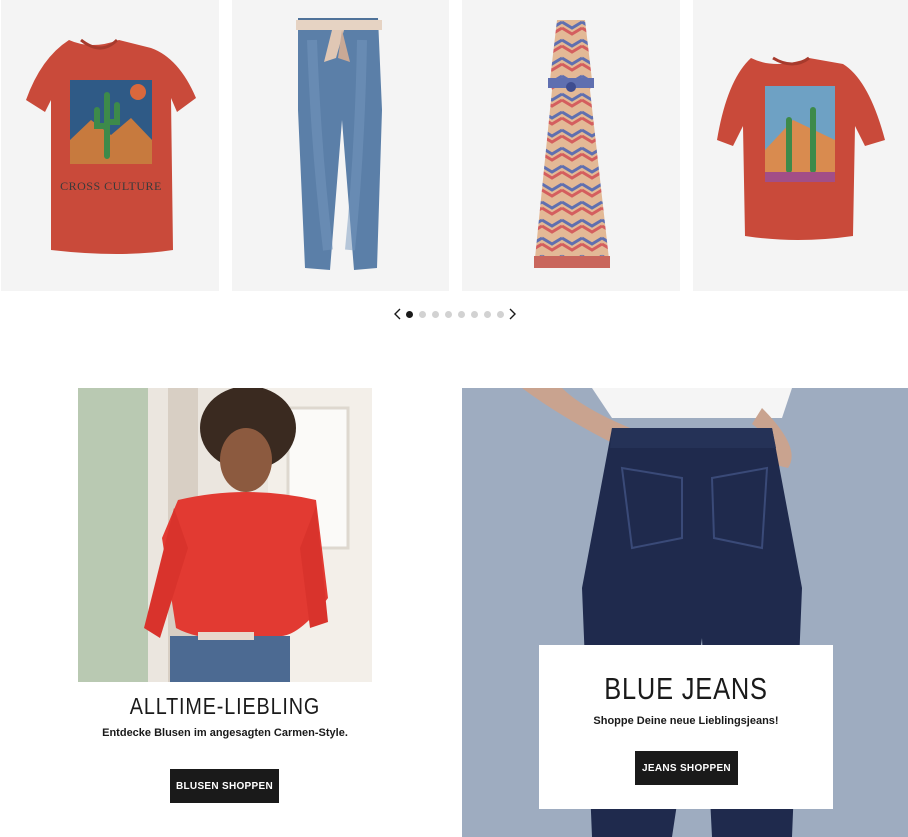  What do you see at coordinates (225, 535) in the screenshot?
I see `blouse-teaser-image` at bounding box center [225, 535].